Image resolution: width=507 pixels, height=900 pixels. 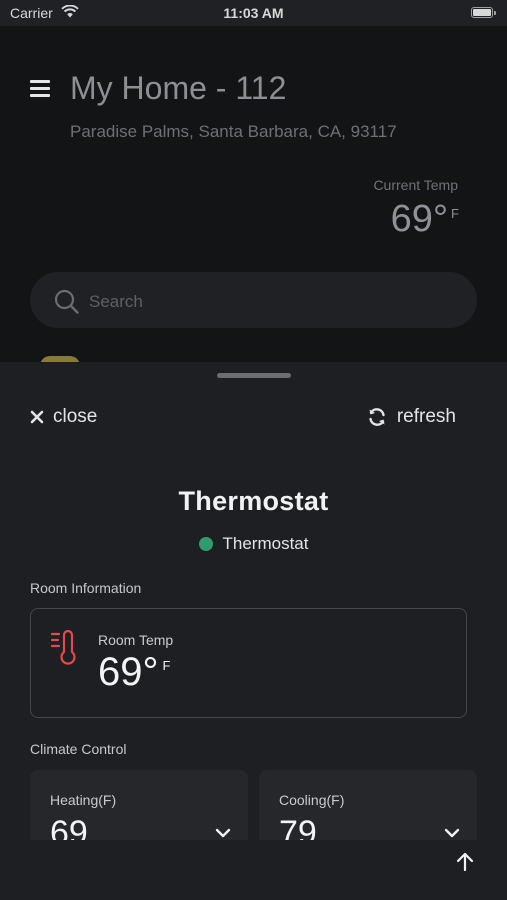 What do you see at coordinates (65, 650) in the screenshot?
I see `thermometer-icon` at bounding box center [65, 650].